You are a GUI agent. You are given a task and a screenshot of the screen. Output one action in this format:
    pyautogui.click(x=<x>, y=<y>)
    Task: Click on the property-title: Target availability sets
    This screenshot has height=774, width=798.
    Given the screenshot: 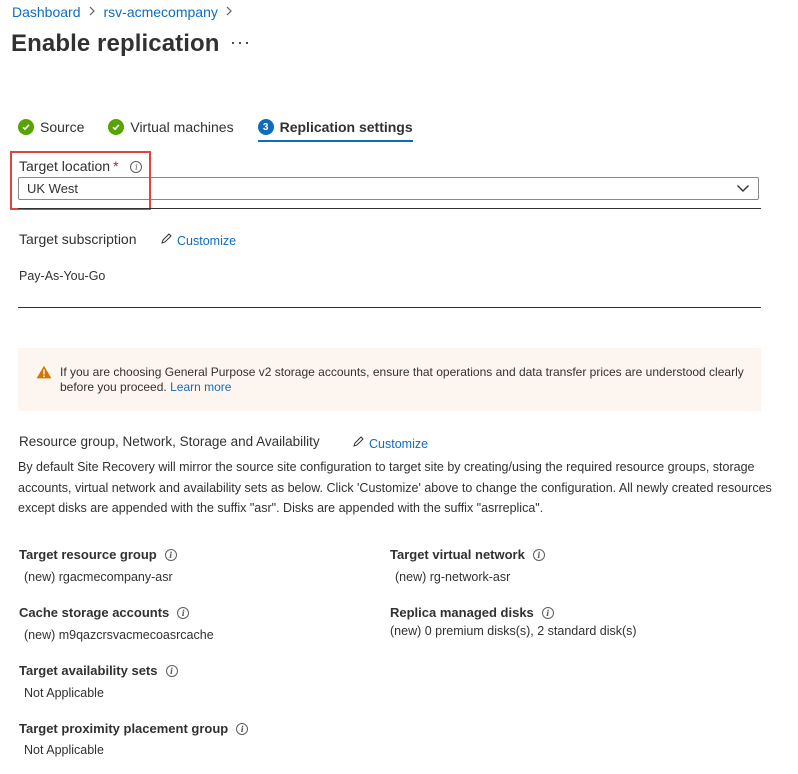 What is the action you would take?
    pyautogui.click(x=88, y=670)
    